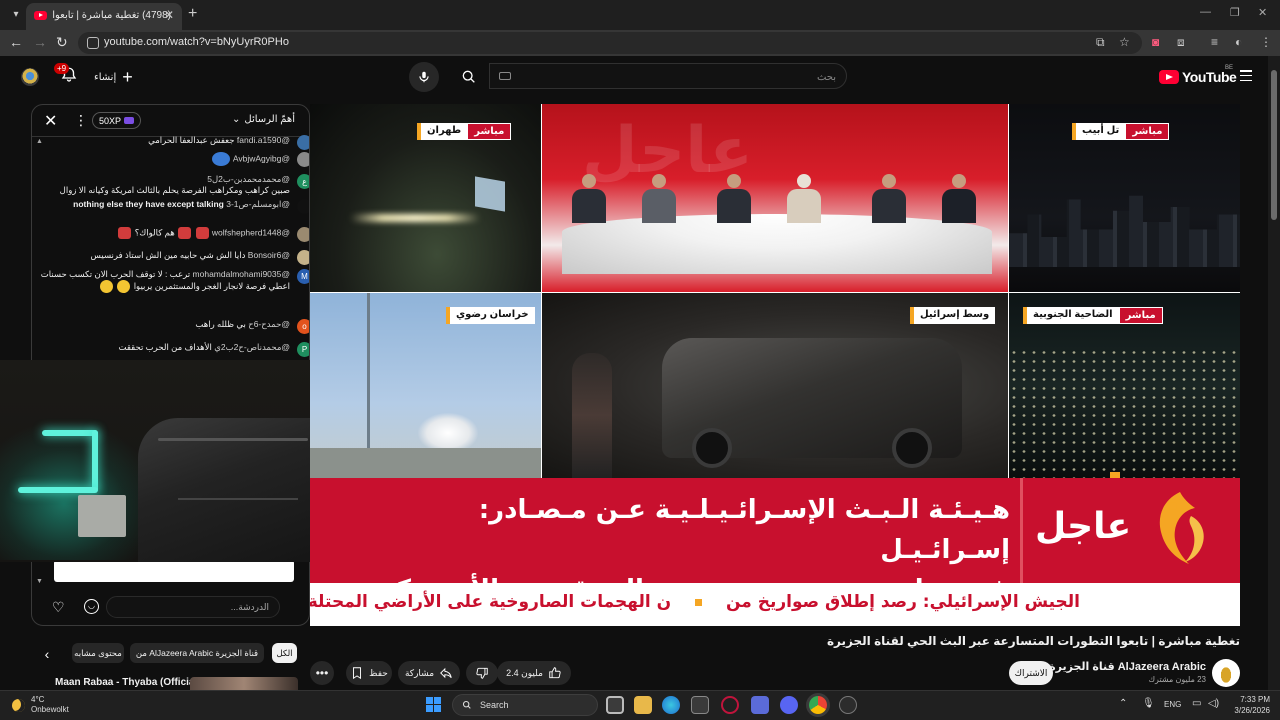  What do you see at coordinates (174, 571) in the screenshot?
I see `chat-pinned-banner` at bounding box center [174, 571].